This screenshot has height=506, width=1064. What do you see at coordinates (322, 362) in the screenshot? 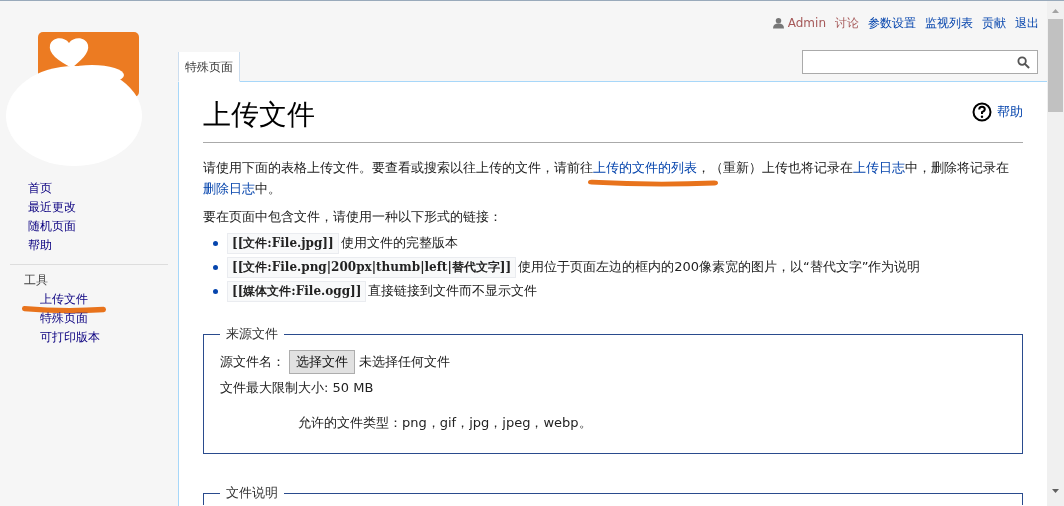
I see `choose-file-button: 选择文件` at bounding box center [322, 362].